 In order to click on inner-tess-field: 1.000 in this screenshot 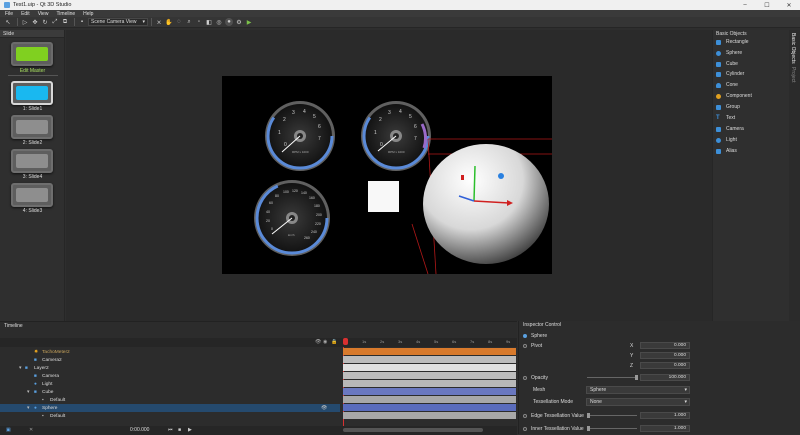, I will do `click(665, 428)`.